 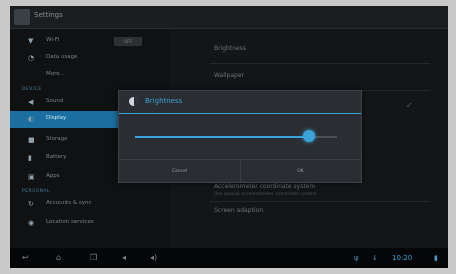 I want to click on sidebar-item-label: Sound, so click(x=55, y=101).